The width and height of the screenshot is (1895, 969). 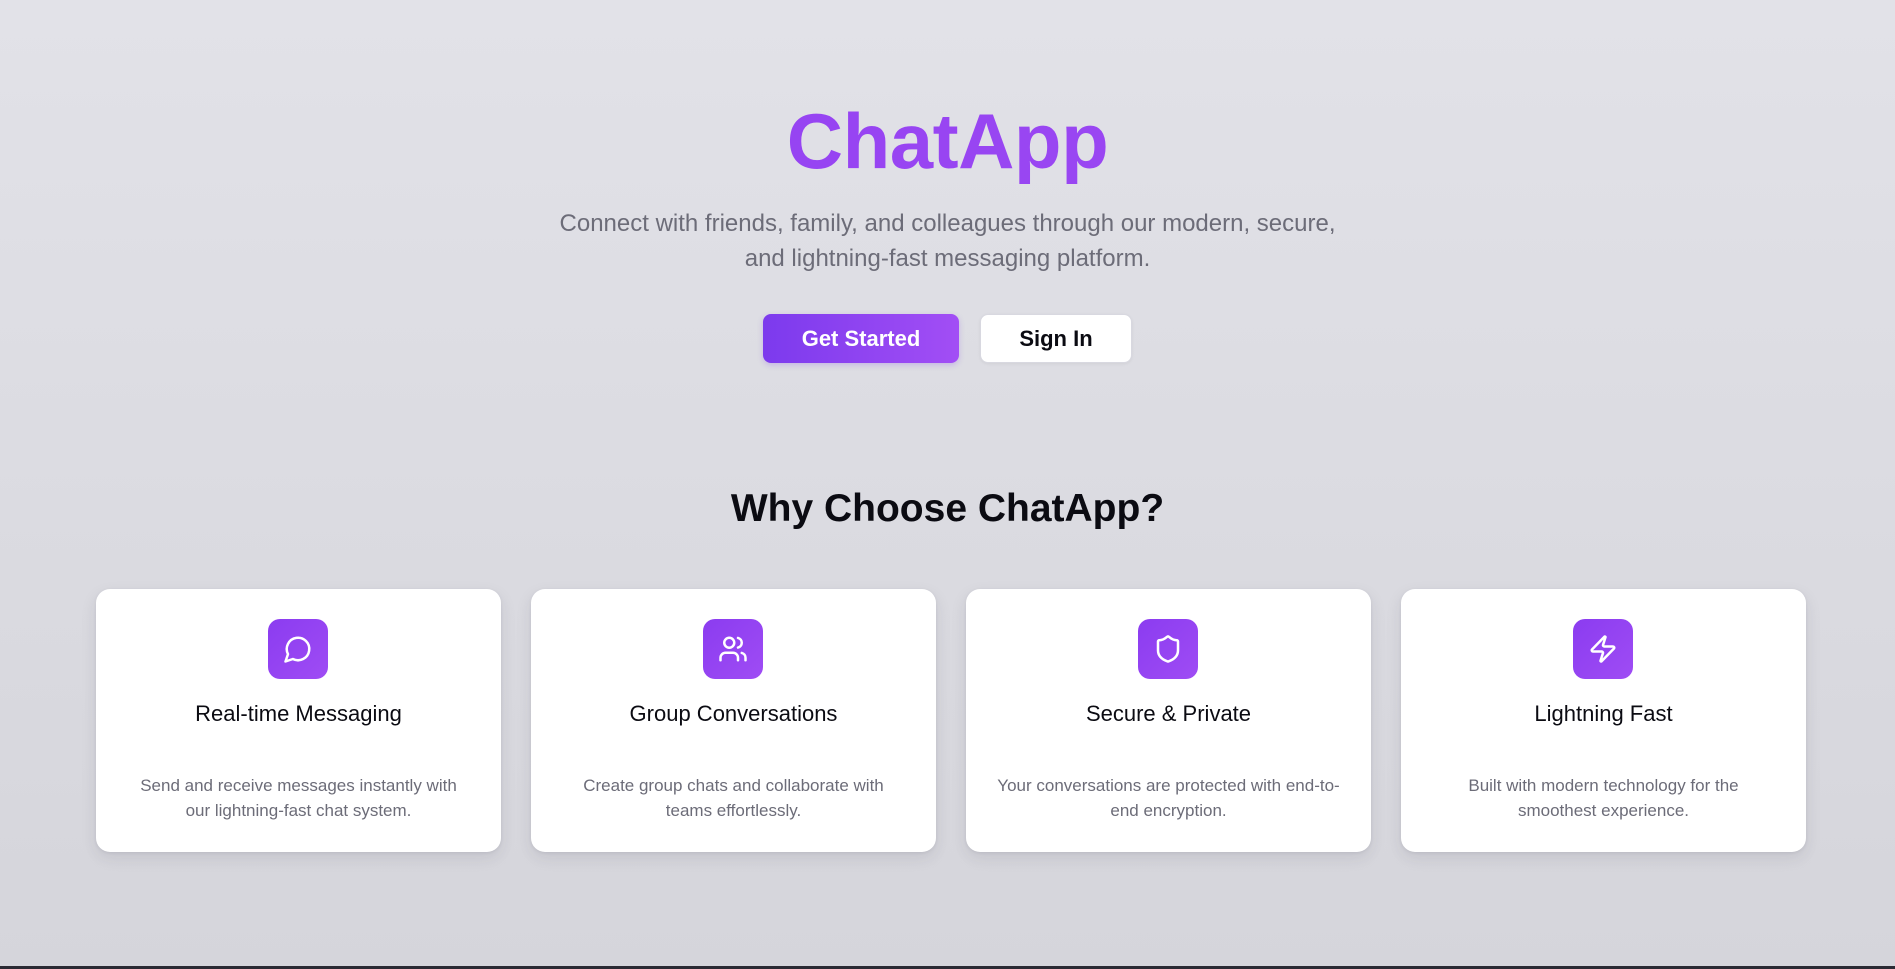 I want to click on feature-title: Real-time Messaging, so click(x=298, y=713).